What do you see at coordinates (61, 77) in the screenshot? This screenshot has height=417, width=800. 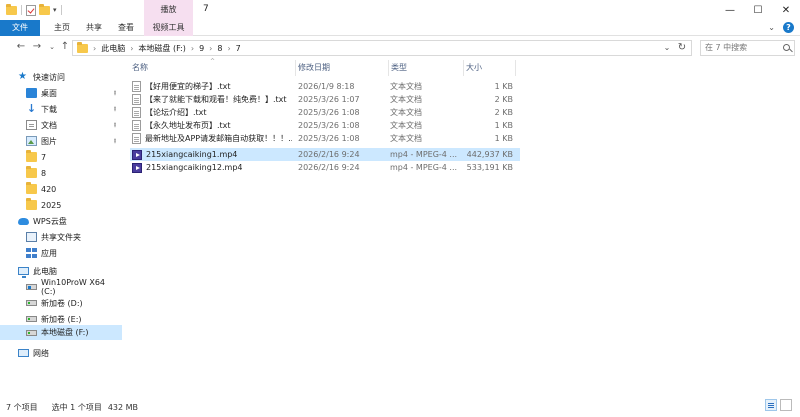 I see `sidebar-item-quick-access: ★ 快速访问` at bounding box center [61, 77].